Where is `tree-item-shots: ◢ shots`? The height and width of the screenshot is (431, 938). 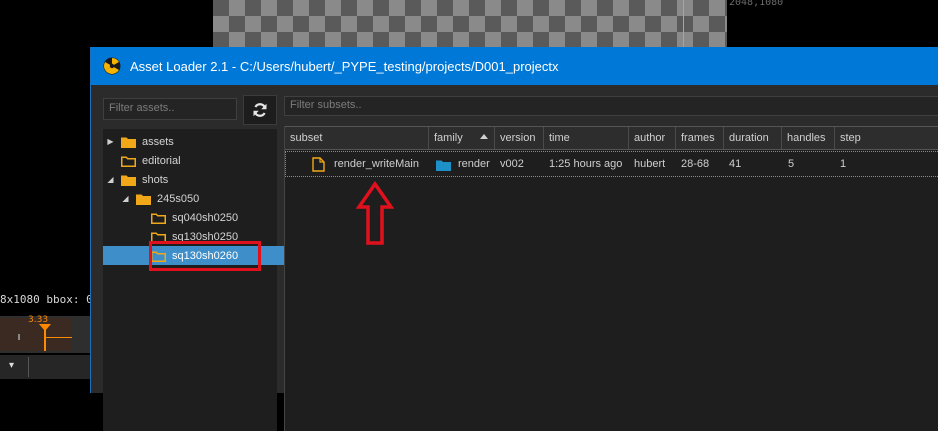 tree-item-shots: ◢ shots is located at coordinates (191, 179).